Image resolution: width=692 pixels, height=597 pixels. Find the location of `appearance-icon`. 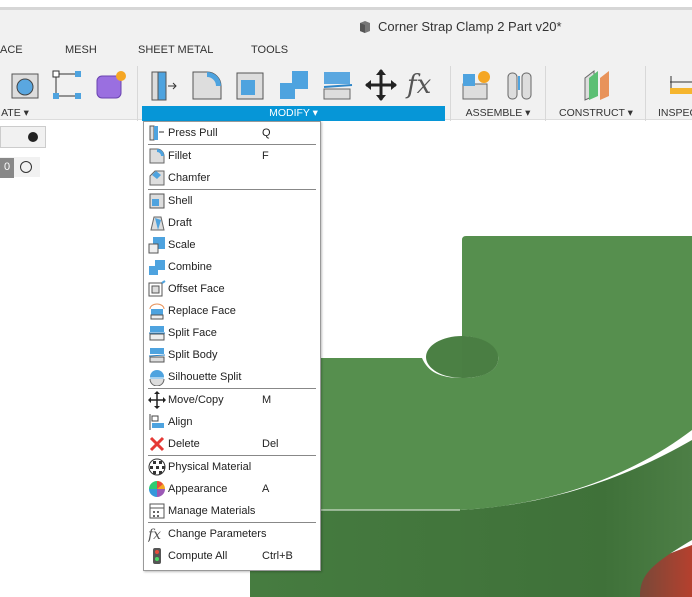

appearance-icon is located at coordinates (157, 489).